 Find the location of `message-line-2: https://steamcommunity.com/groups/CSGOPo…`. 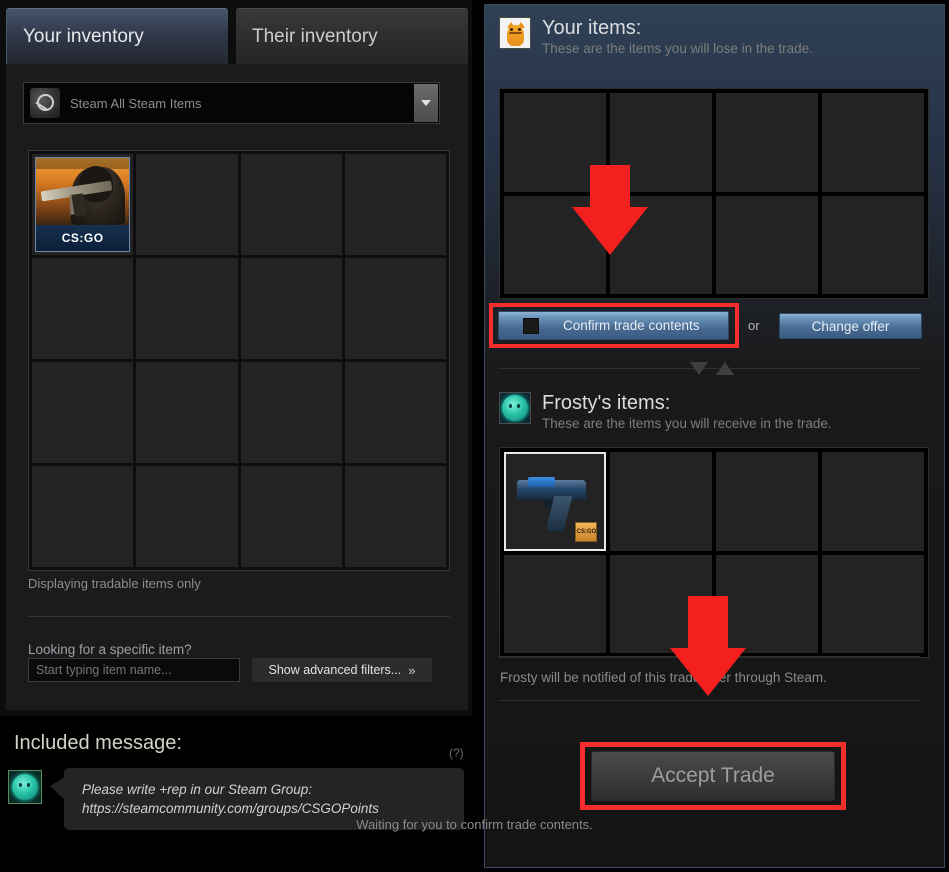

message-line-2: https://steamcommunity.com/groups/CSGOPo… is located at coordinates (230, 808).